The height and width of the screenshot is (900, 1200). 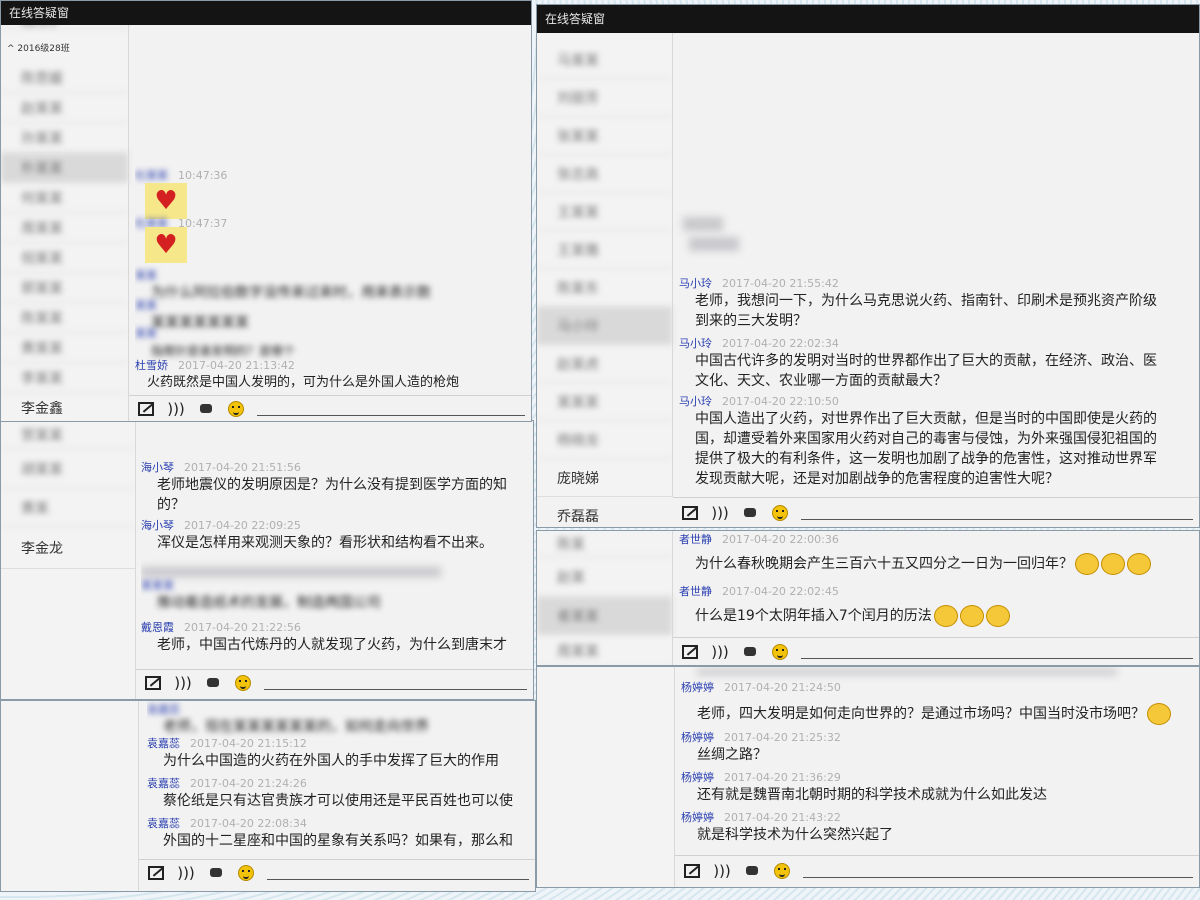 What do you see at coordinates (248, 823) in the screenshot?
I see `message-time: 2017-04-20 22:08:34` at bounding box center [248, 823].